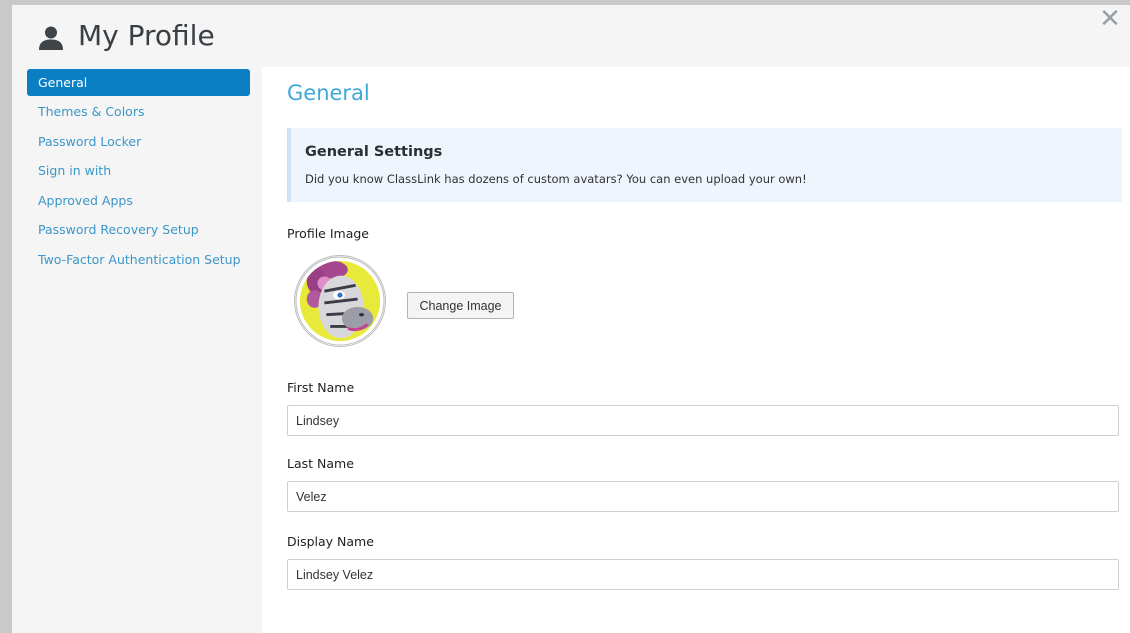 Image resolution: width=1130 pixels, height=633 pixels. Describe the element at coordinates (330, 541) in the screenshot. I see `display-name-label: Display Name` at that location.